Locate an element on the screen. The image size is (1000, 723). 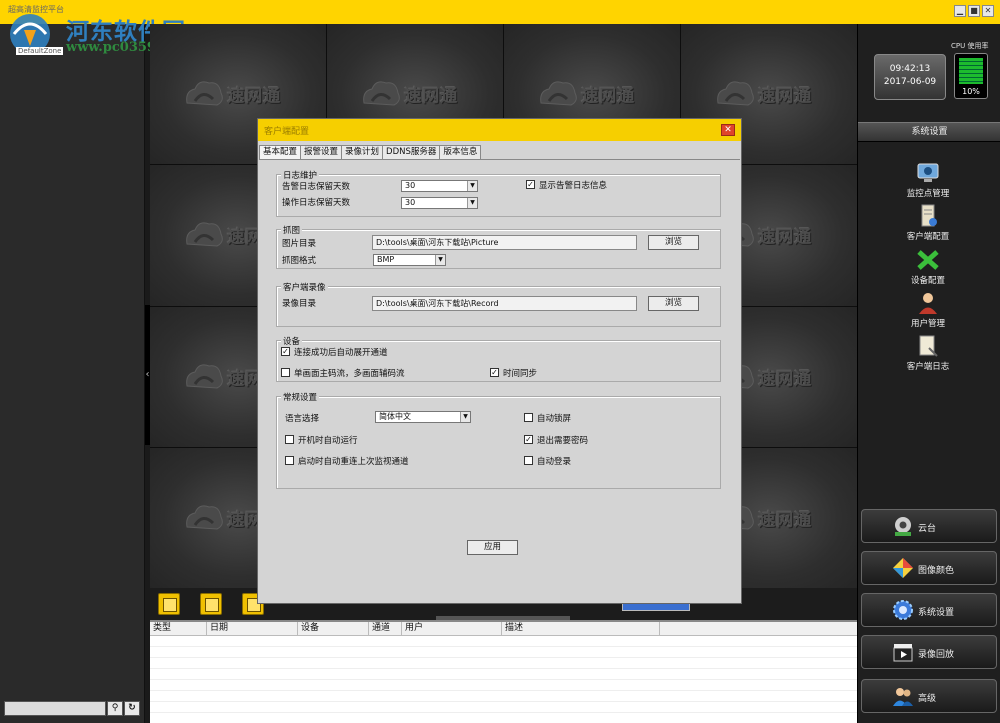
advanced-button: 高级 is located at coordinates (929, 696).